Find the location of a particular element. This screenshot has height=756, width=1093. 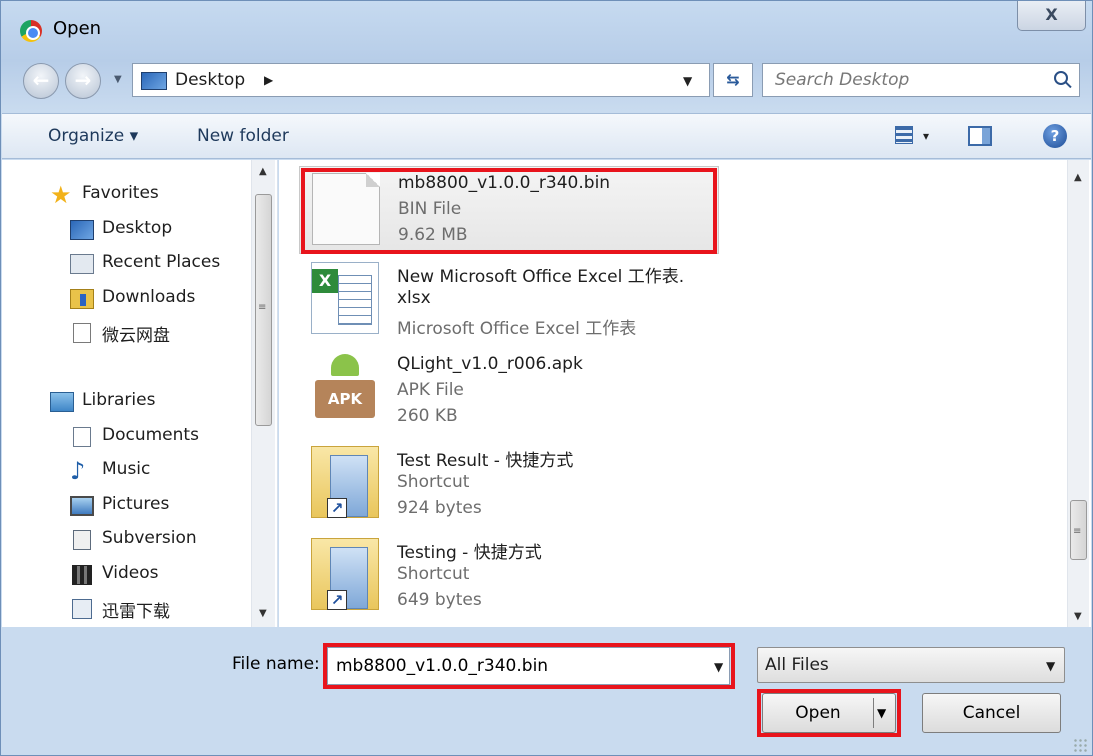

file-size: 924 bytes is located at coordinates (439, 508).